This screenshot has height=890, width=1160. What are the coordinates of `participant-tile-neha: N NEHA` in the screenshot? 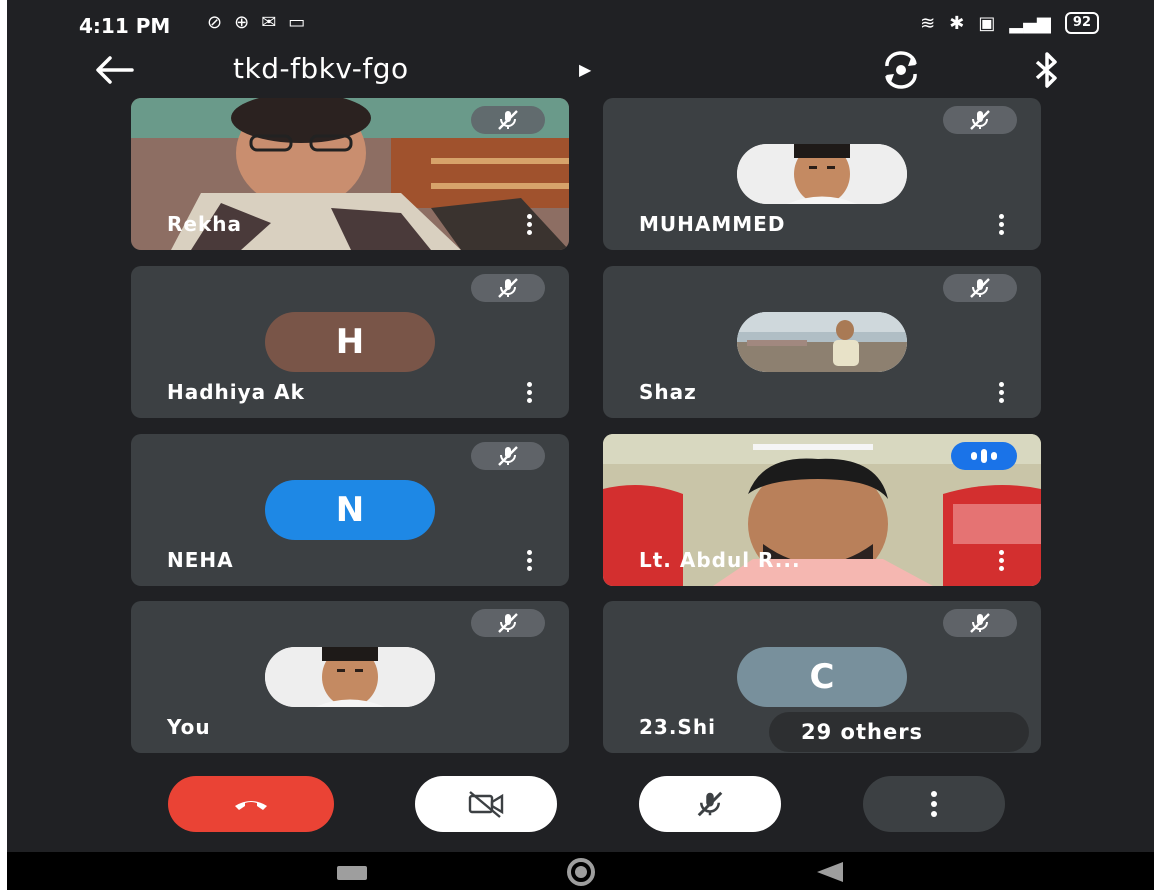 It's located at (350, 510).